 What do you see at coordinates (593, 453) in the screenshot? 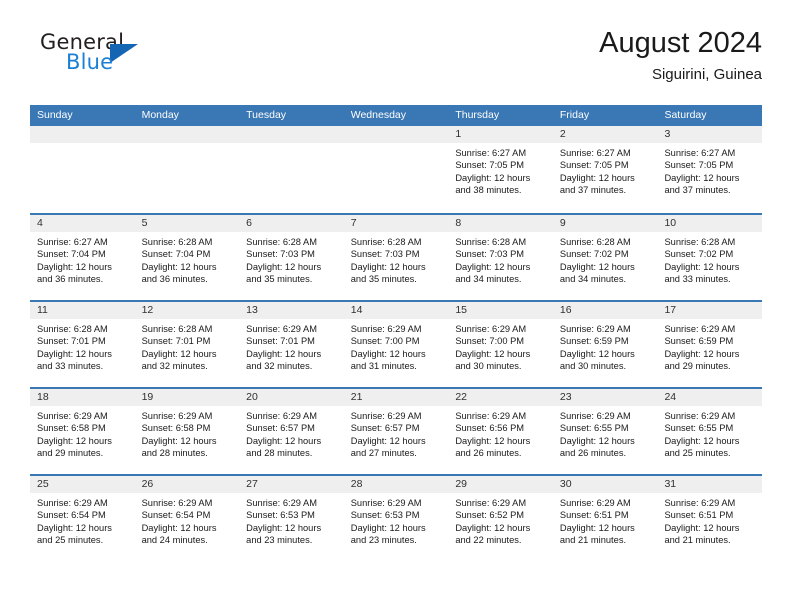
I see `daylight-line-2: and 26 minutes.` at bounding box center [593, 453].